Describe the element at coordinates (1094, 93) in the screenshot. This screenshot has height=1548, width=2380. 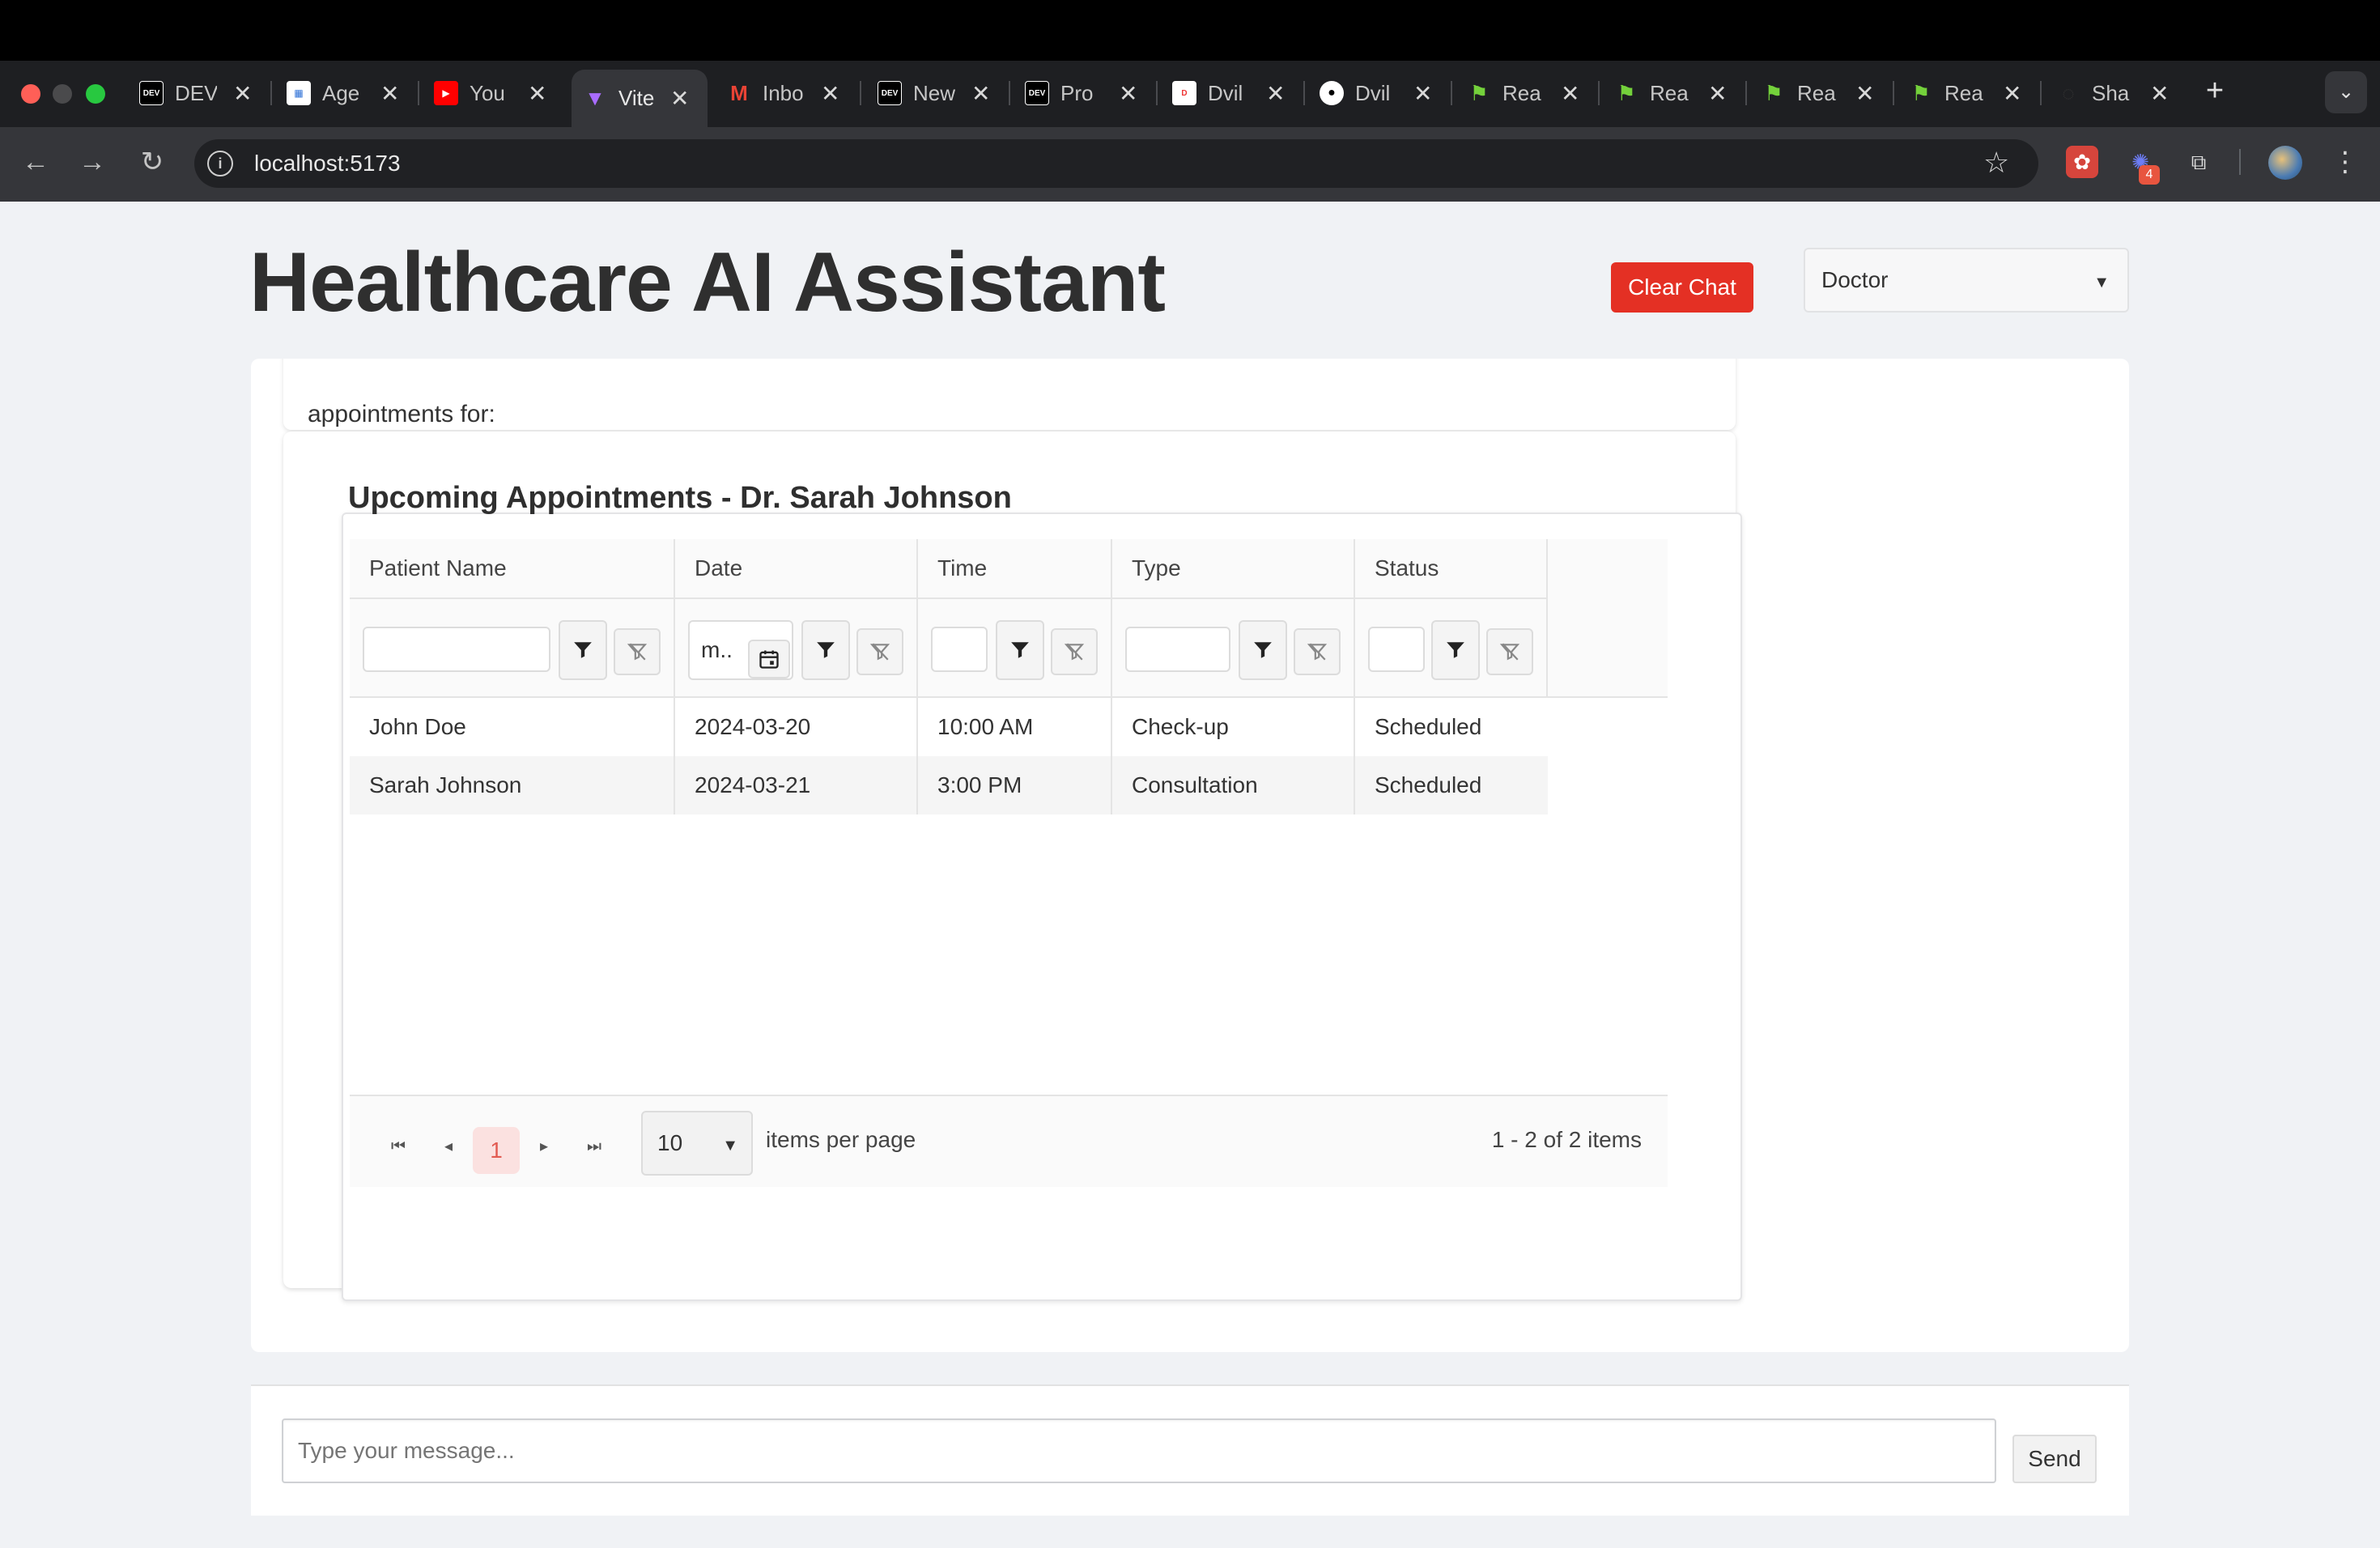
I see `browser-tab: DEV Pro ✕` at that location.